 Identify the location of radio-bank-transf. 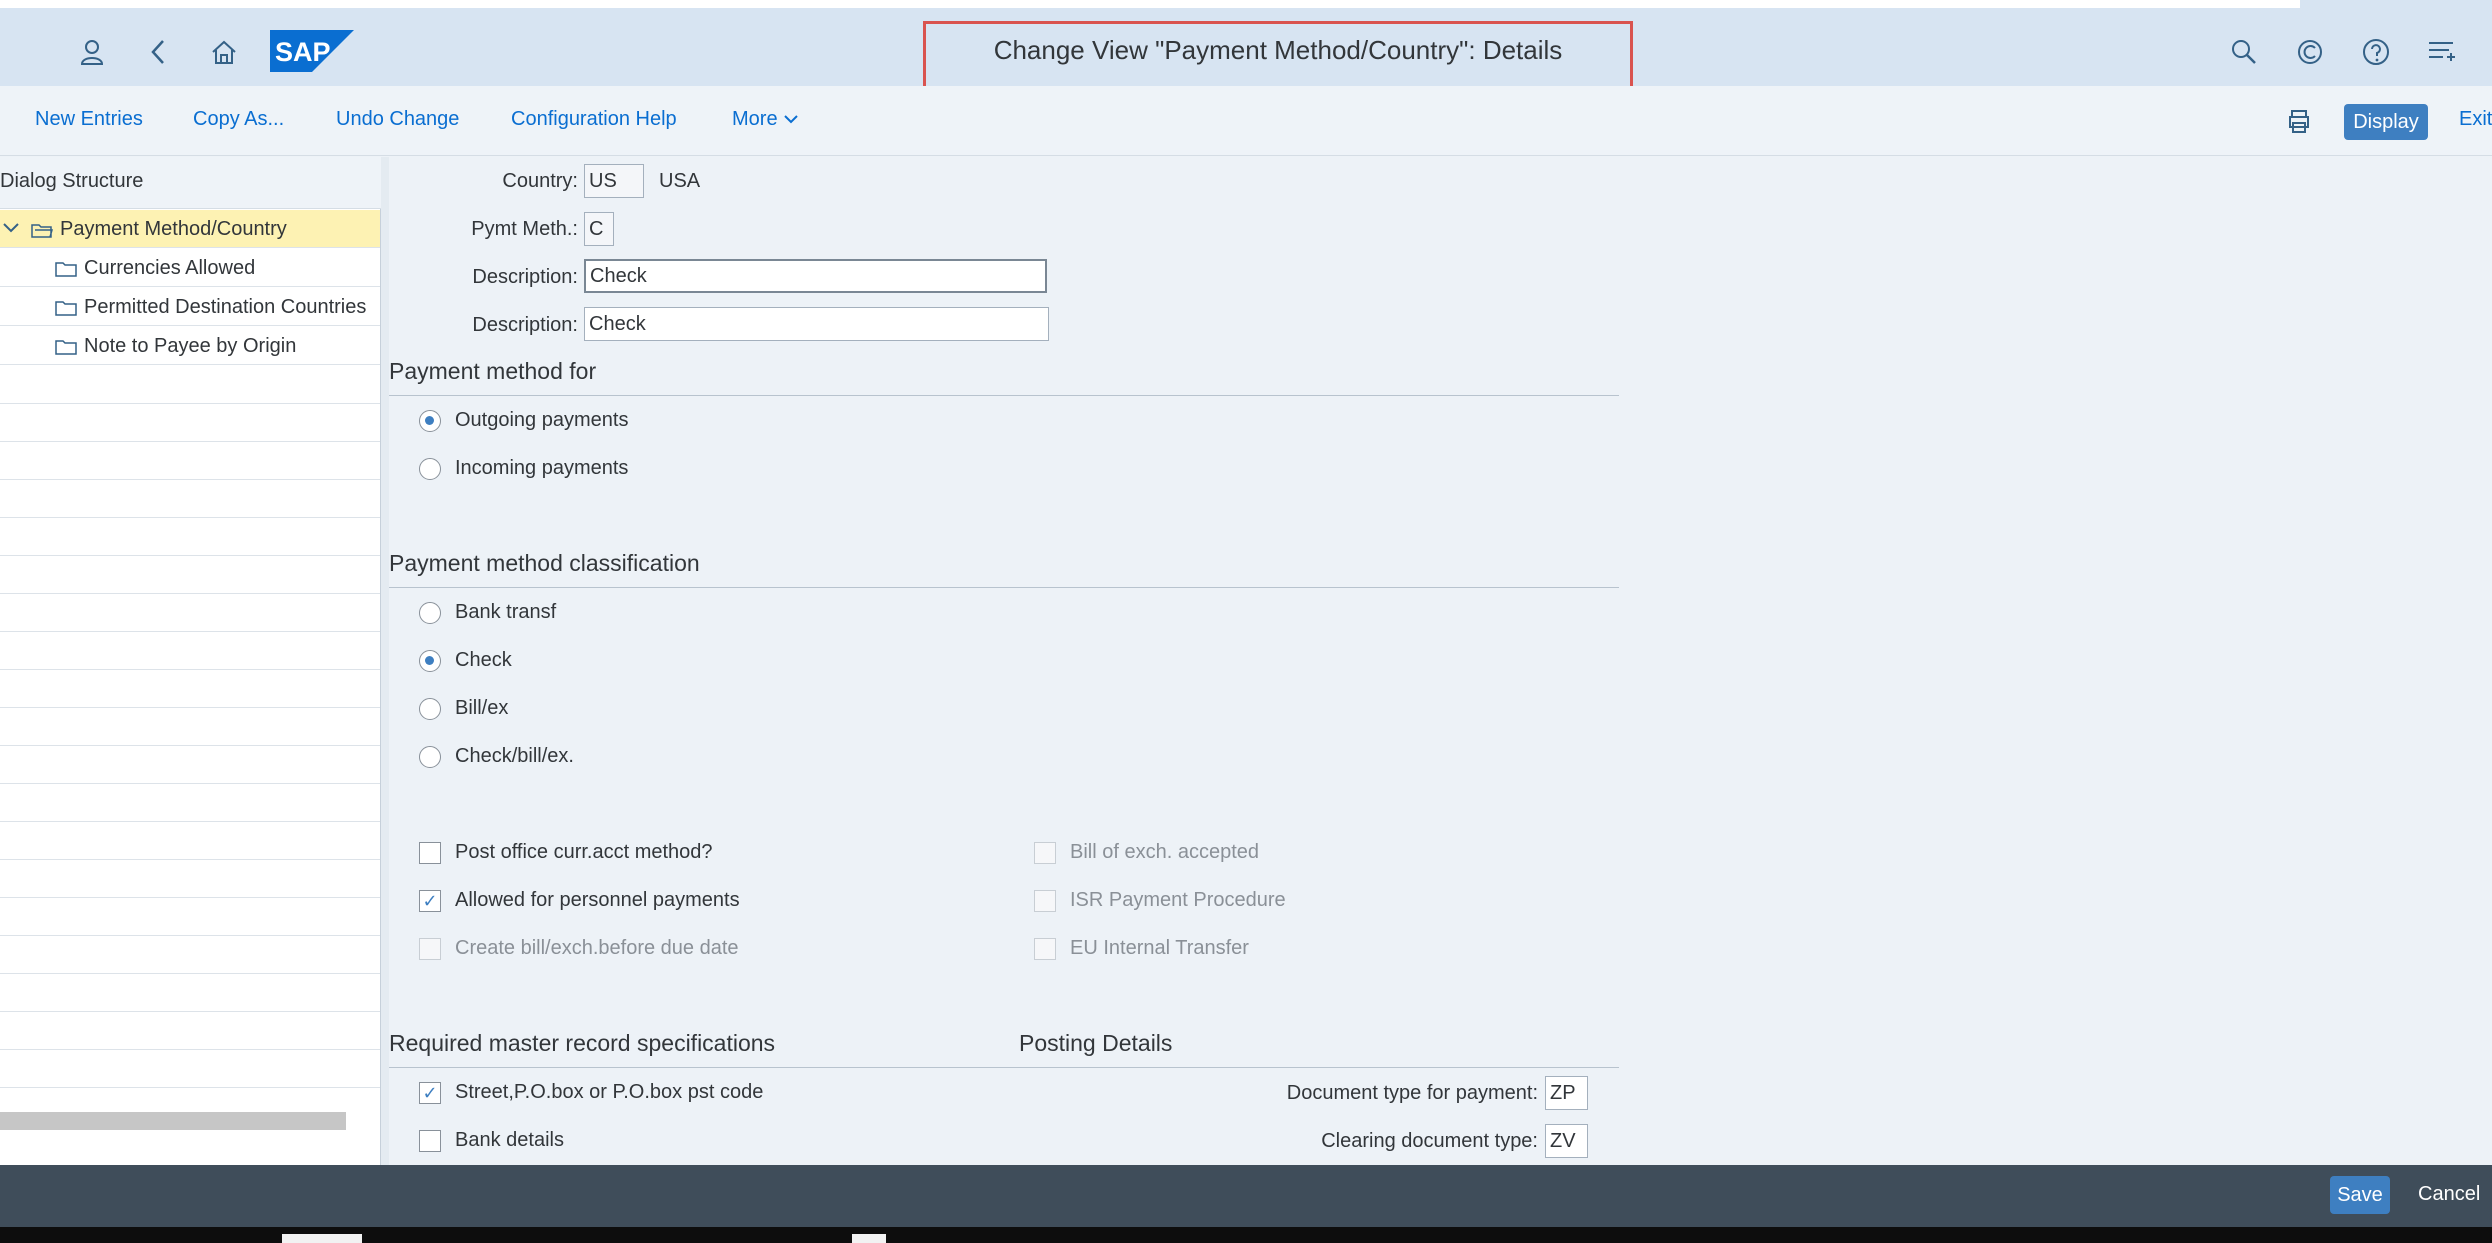
(430, 613).